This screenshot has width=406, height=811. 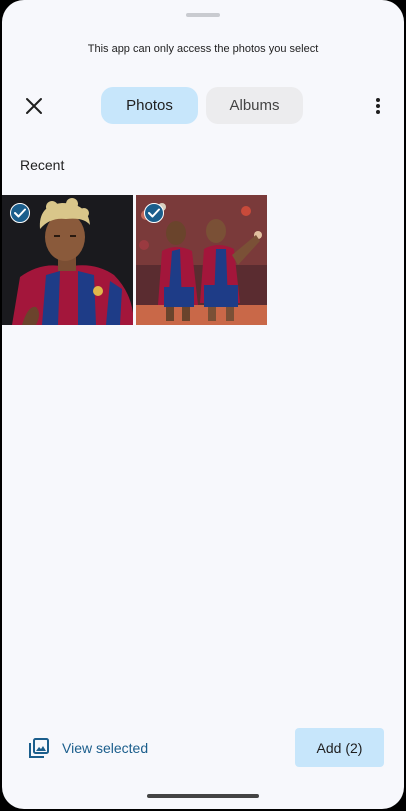 I want to click on more-vert-icon, so click(x=378, y=106).